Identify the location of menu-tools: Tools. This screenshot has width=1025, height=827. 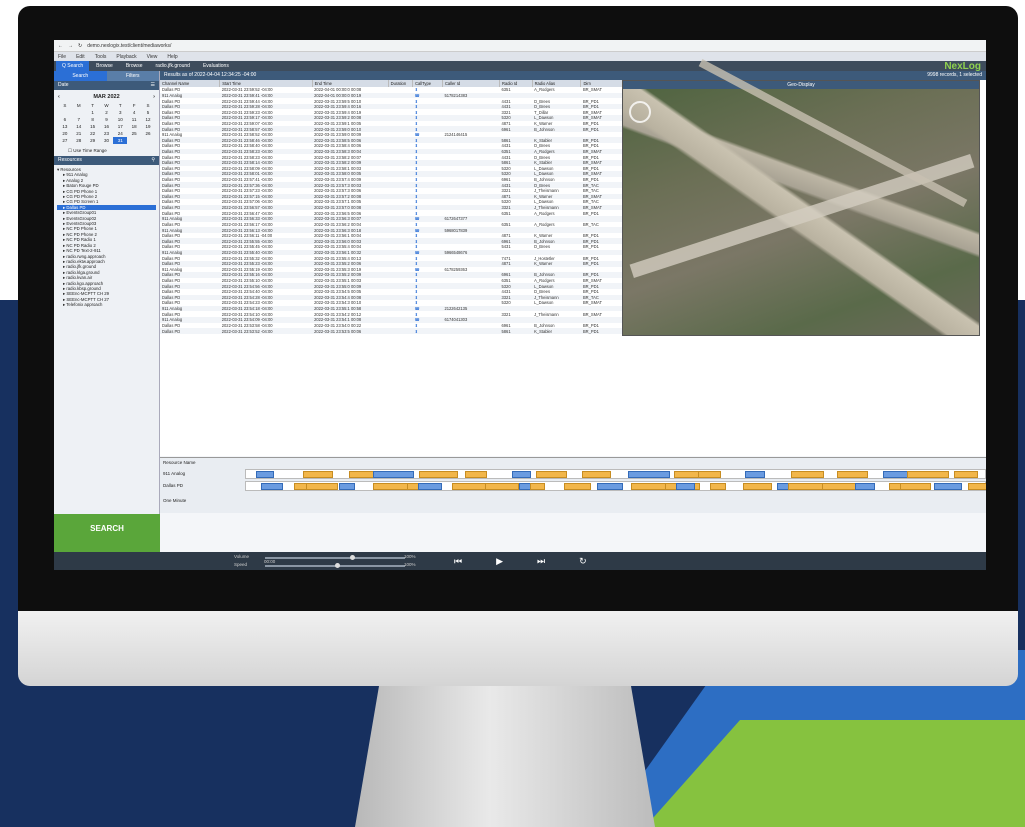
(101, 57).